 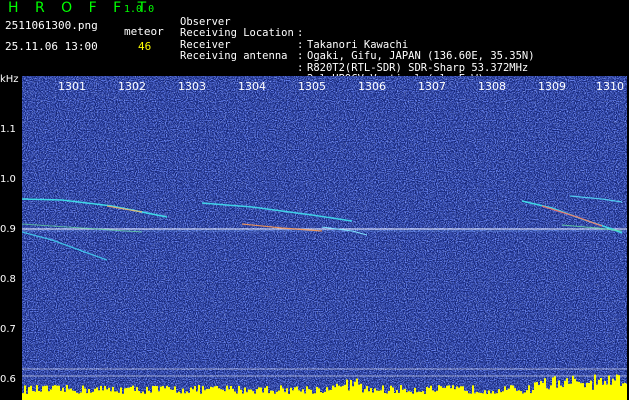 What do you see at coordinates (492, 86) in the screenshot?
I see `x-tick-label: 1308` at bounding box center [492, 86].